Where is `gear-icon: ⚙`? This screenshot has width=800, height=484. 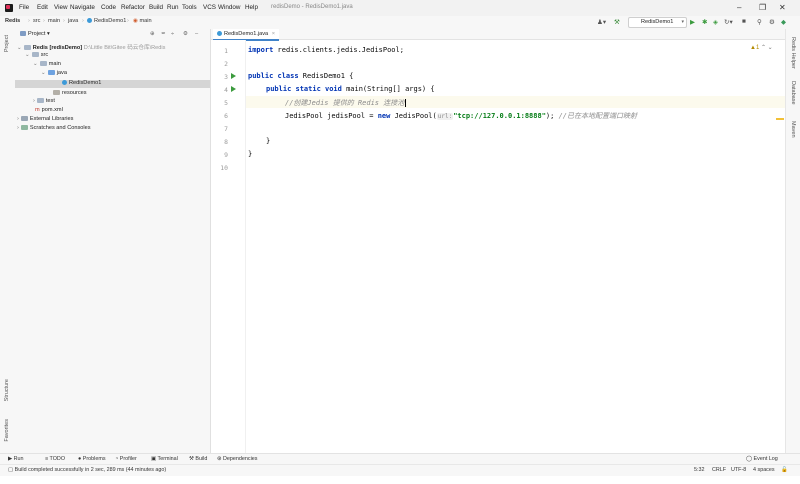 gear-icon: ⚙ is located at coordinates (185, 34).